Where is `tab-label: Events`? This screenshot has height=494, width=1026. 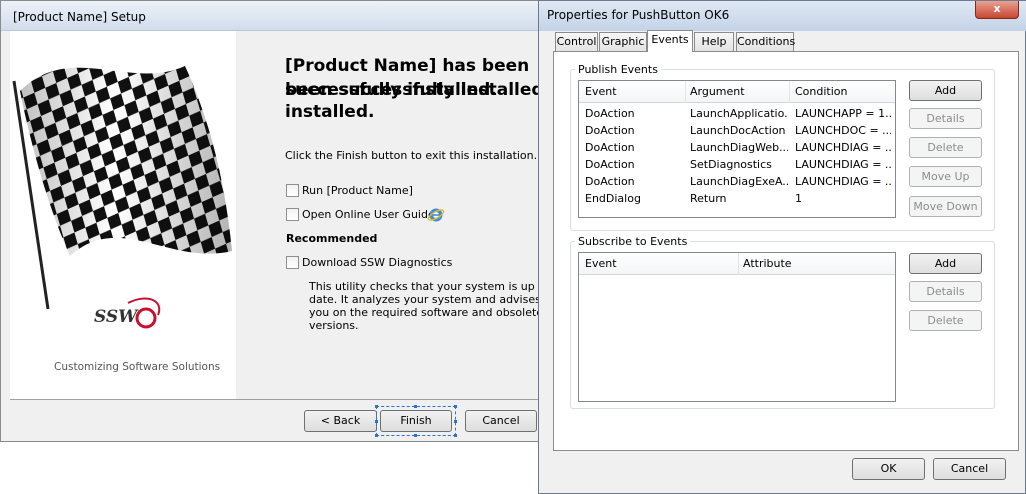 tab-label: Events is located at coordinates (670, 39).